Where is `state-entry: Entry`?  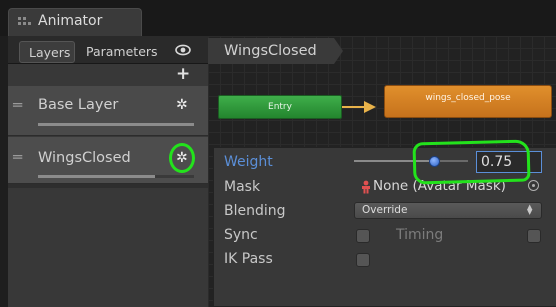
state-entry: Entry is located at coordinates (280, 107).